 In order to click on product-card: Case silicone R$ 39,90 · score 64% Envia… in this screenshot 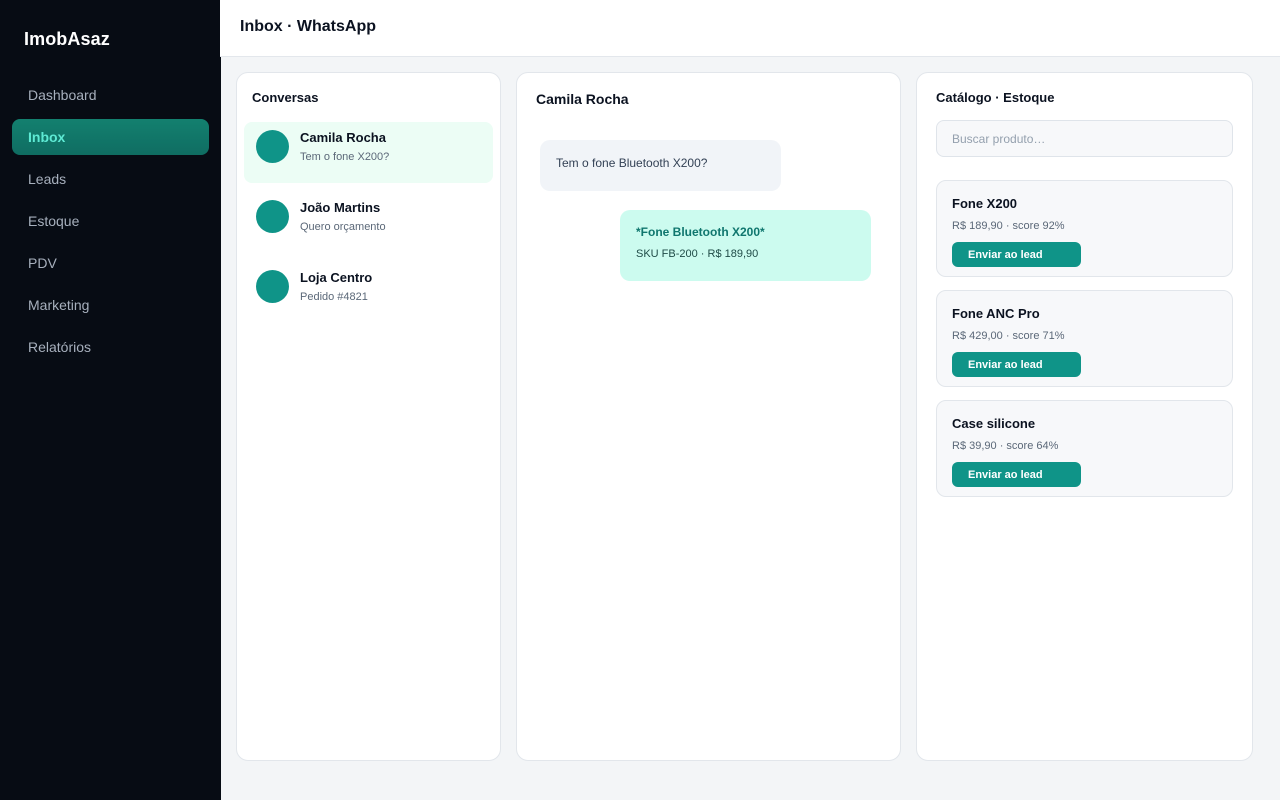, I will do `click(1084, 448)`.